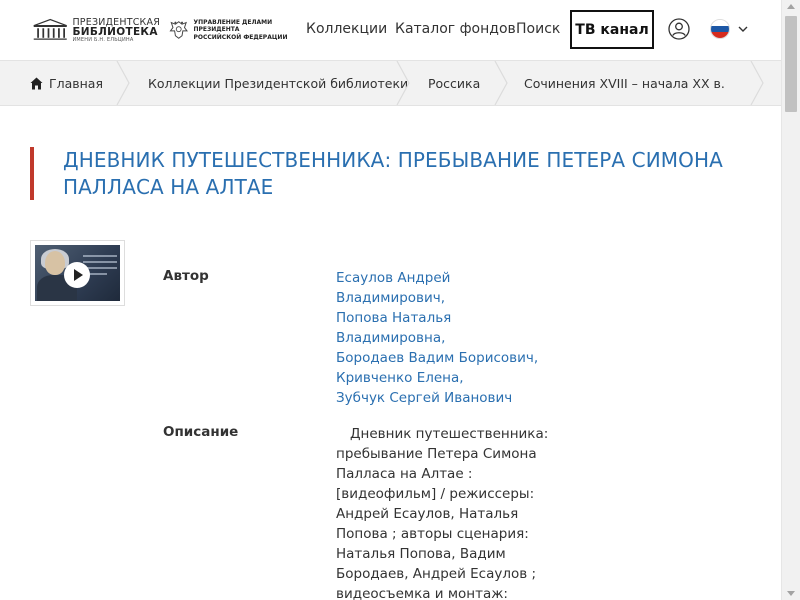  What do you see at coordinates (791, 593) in the screenshot?
I see `scroll-down-arrow-icon` at bounding box center [791, 593].